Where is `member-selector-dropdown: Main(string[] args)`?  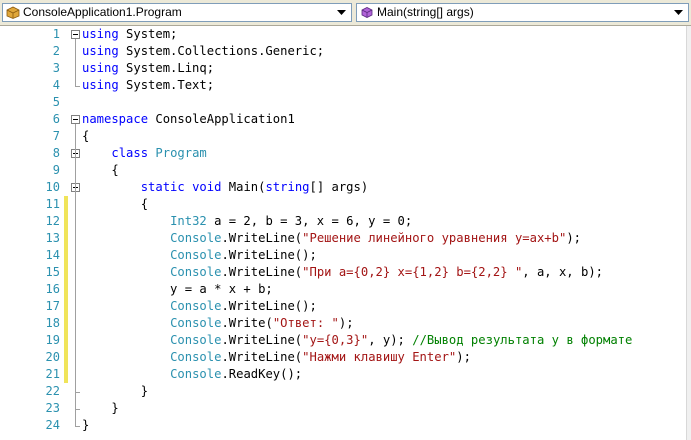 member-selector-dropdown: Main(string[] args) is located at coordinates (522, 12).